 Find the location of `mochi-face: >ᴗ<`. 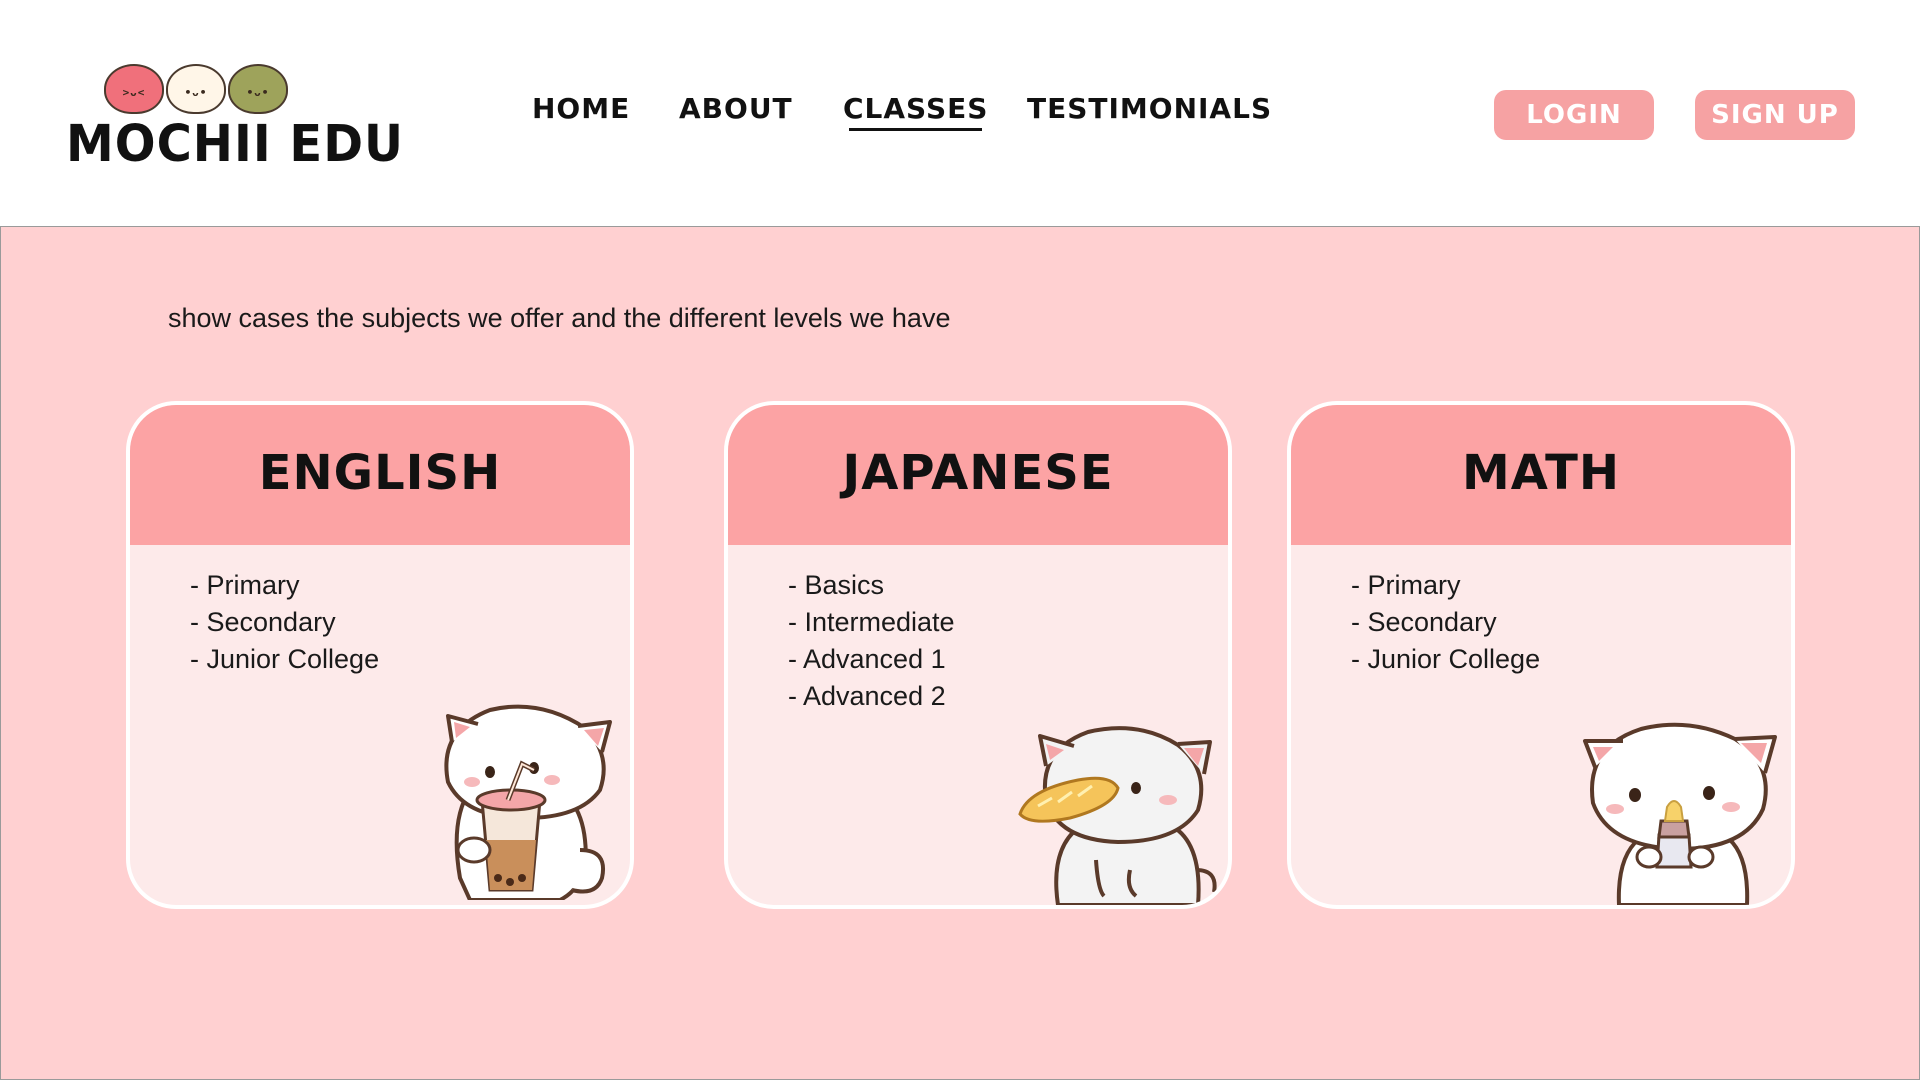

mochi-face: >ᴗ< is located at coordinates (134, 92).